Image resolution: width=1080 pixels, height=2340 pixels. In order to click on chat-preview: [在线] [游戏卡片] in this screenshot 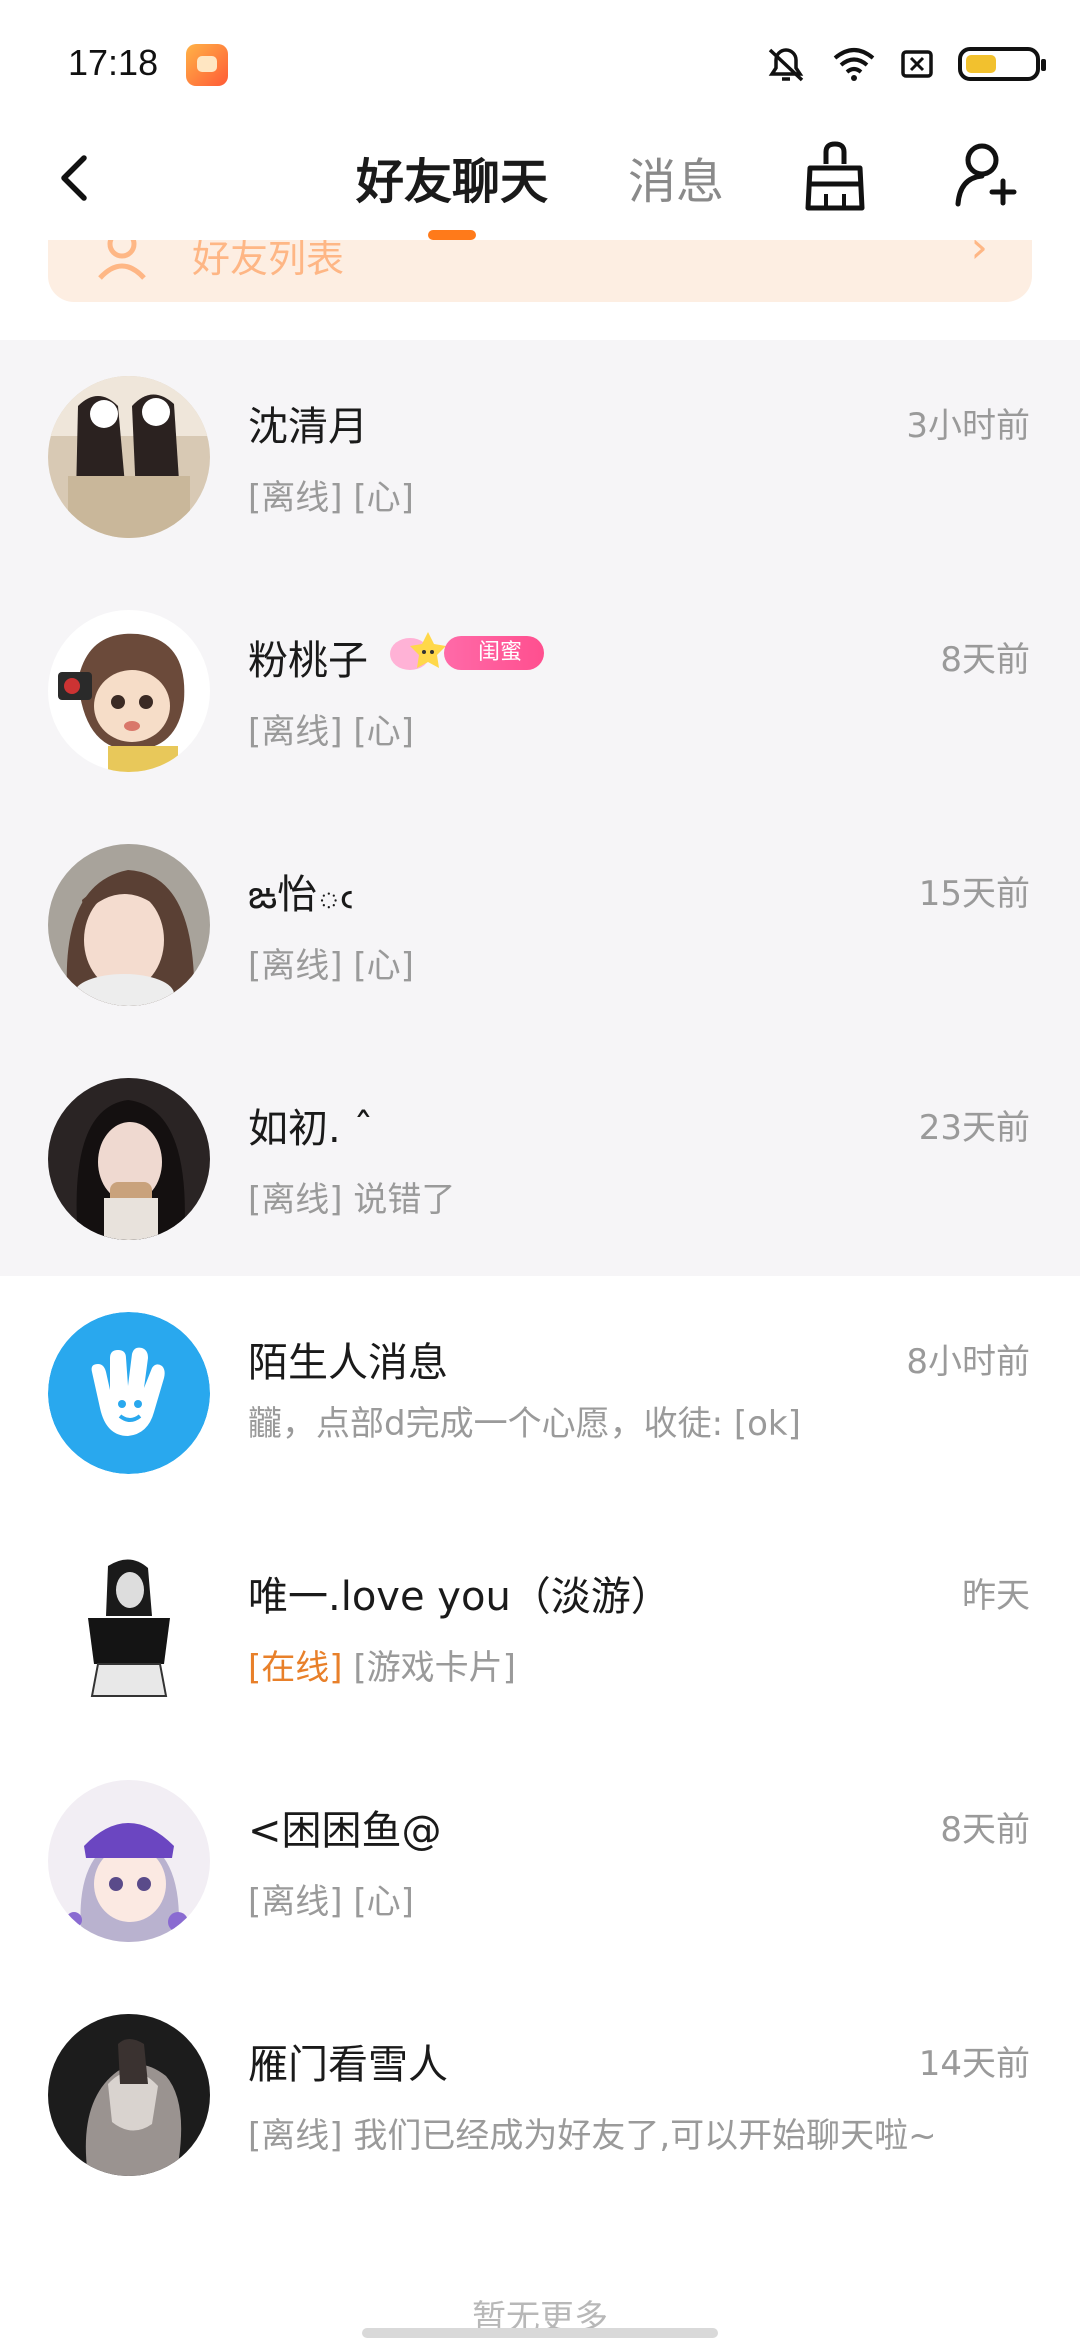, I will do `click(382, 1664)`.